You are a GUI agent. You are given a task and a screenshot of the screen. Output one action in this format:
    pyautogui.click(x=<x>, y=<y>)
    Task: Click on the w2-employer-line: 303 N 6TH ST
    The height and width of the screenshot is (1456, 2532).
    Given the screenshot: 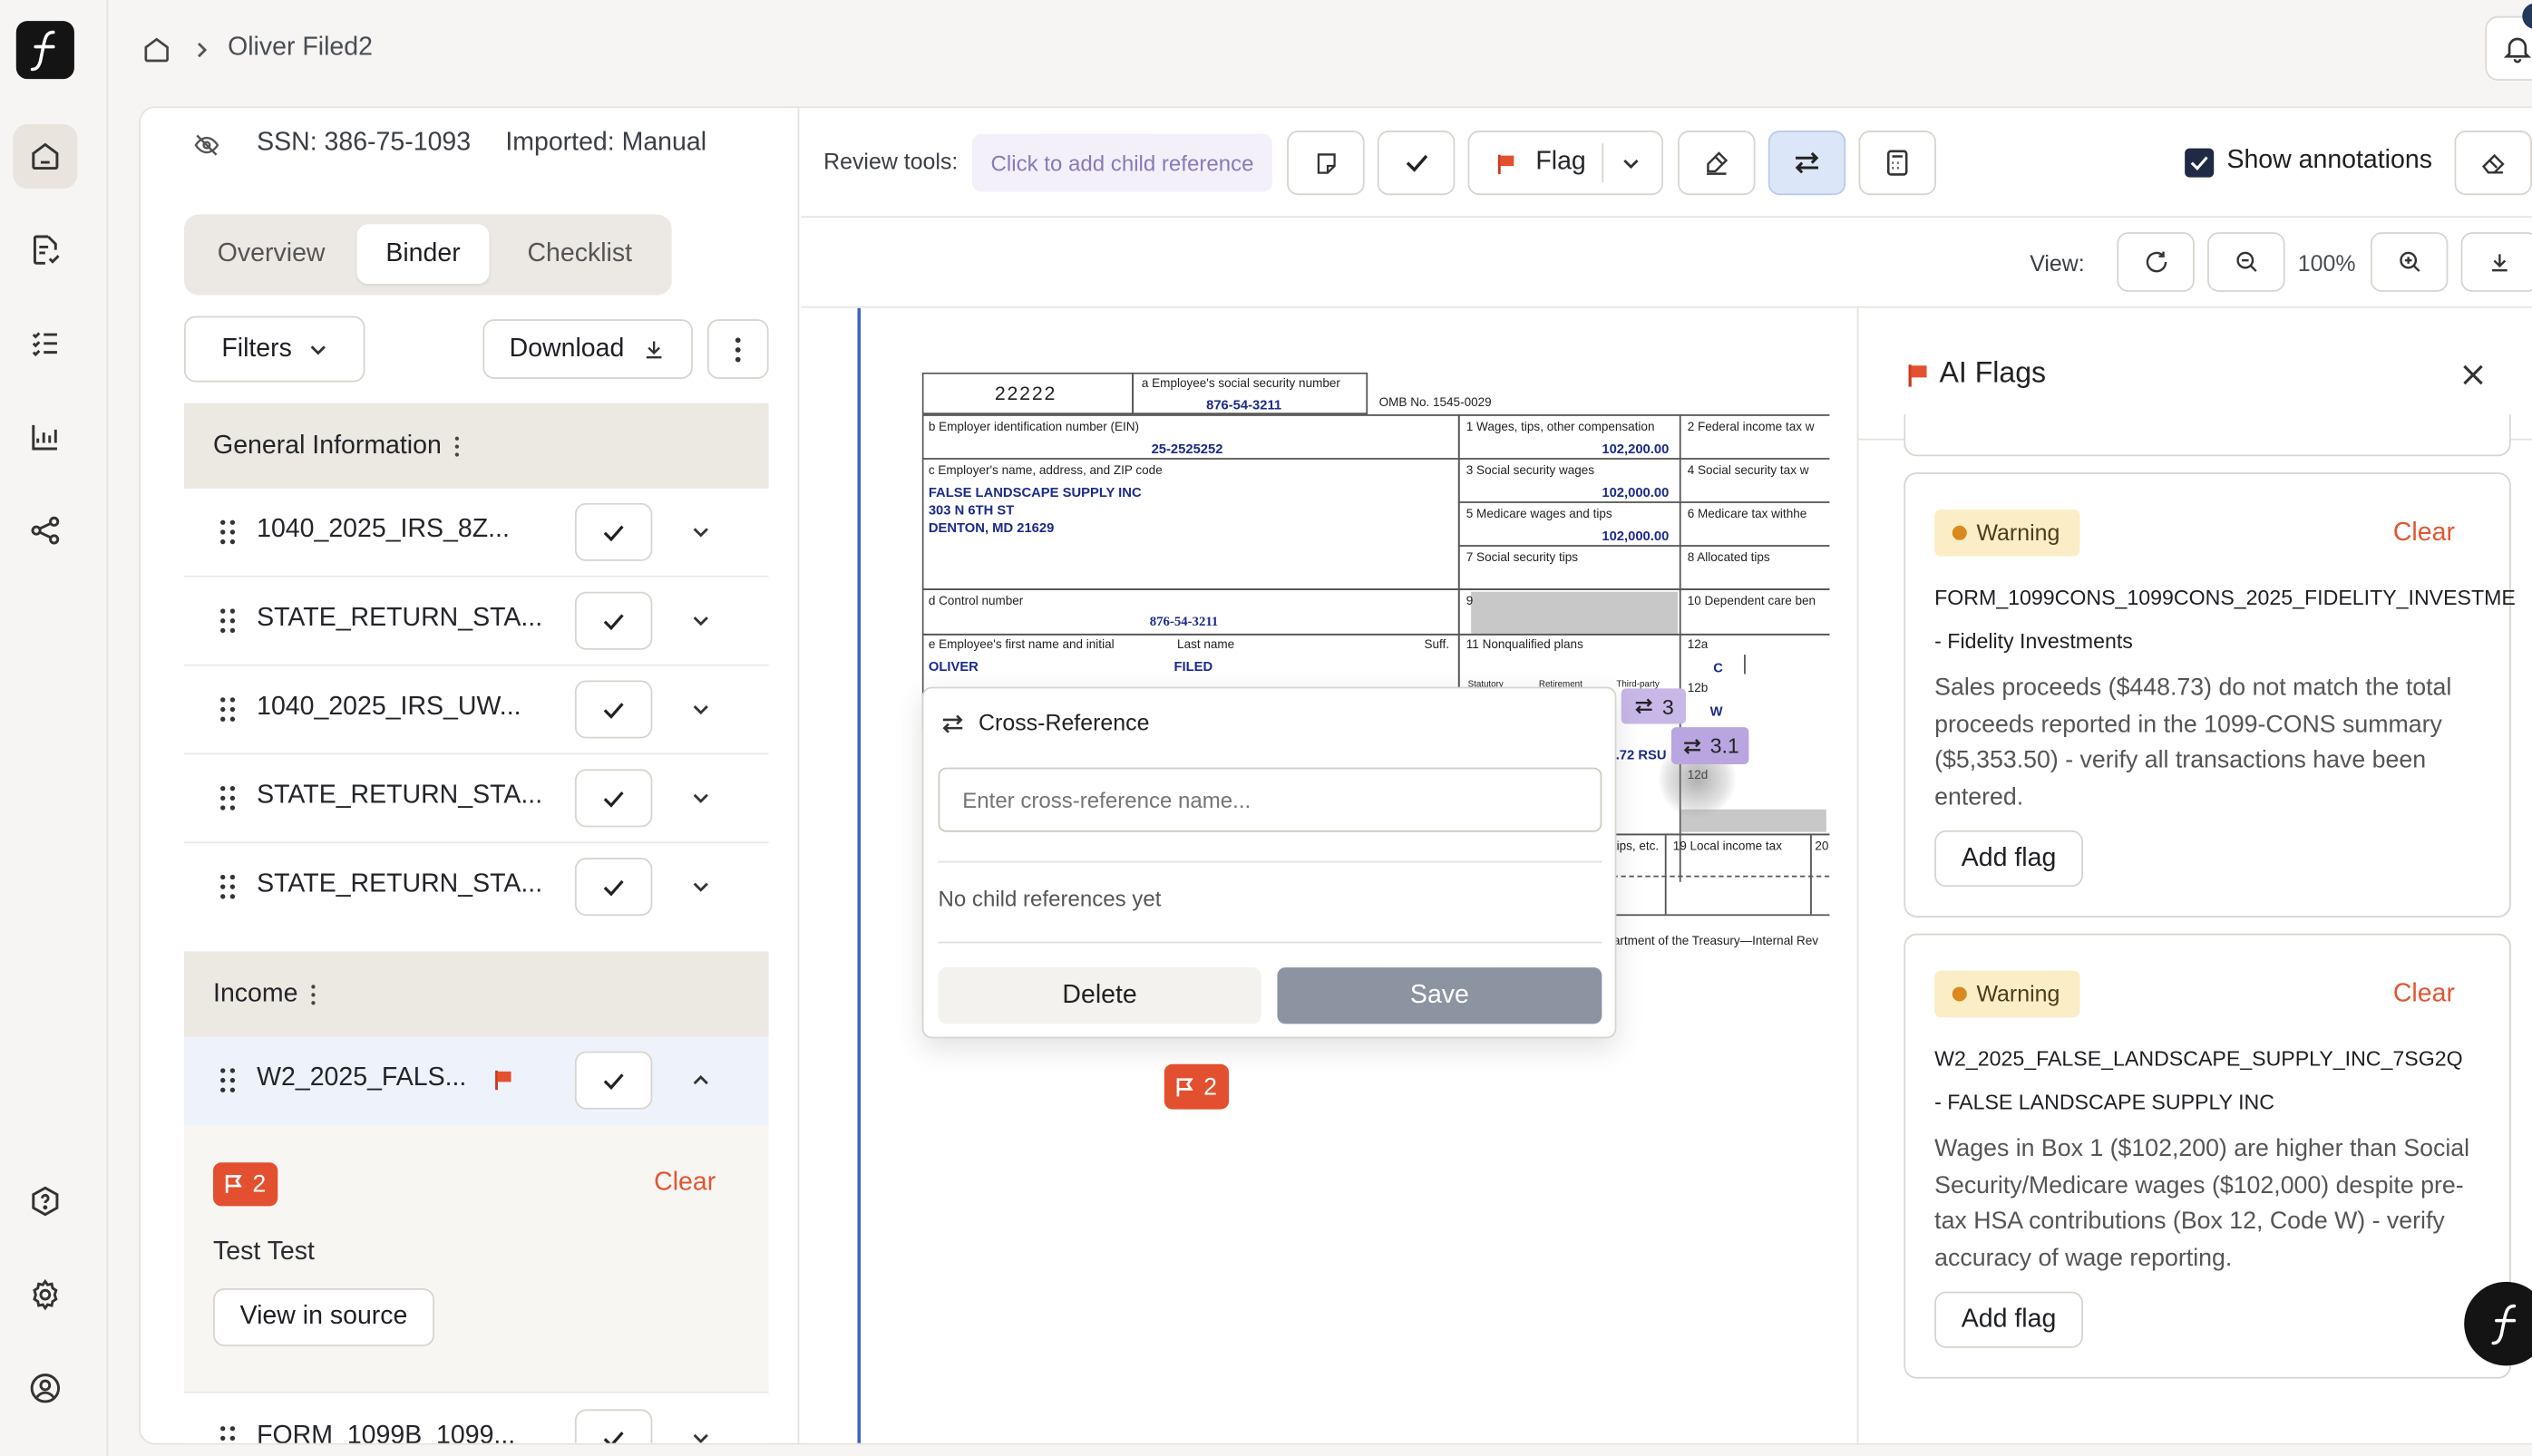 What is the action you would take?
    pyautogui.click(x=971, y=509)
    